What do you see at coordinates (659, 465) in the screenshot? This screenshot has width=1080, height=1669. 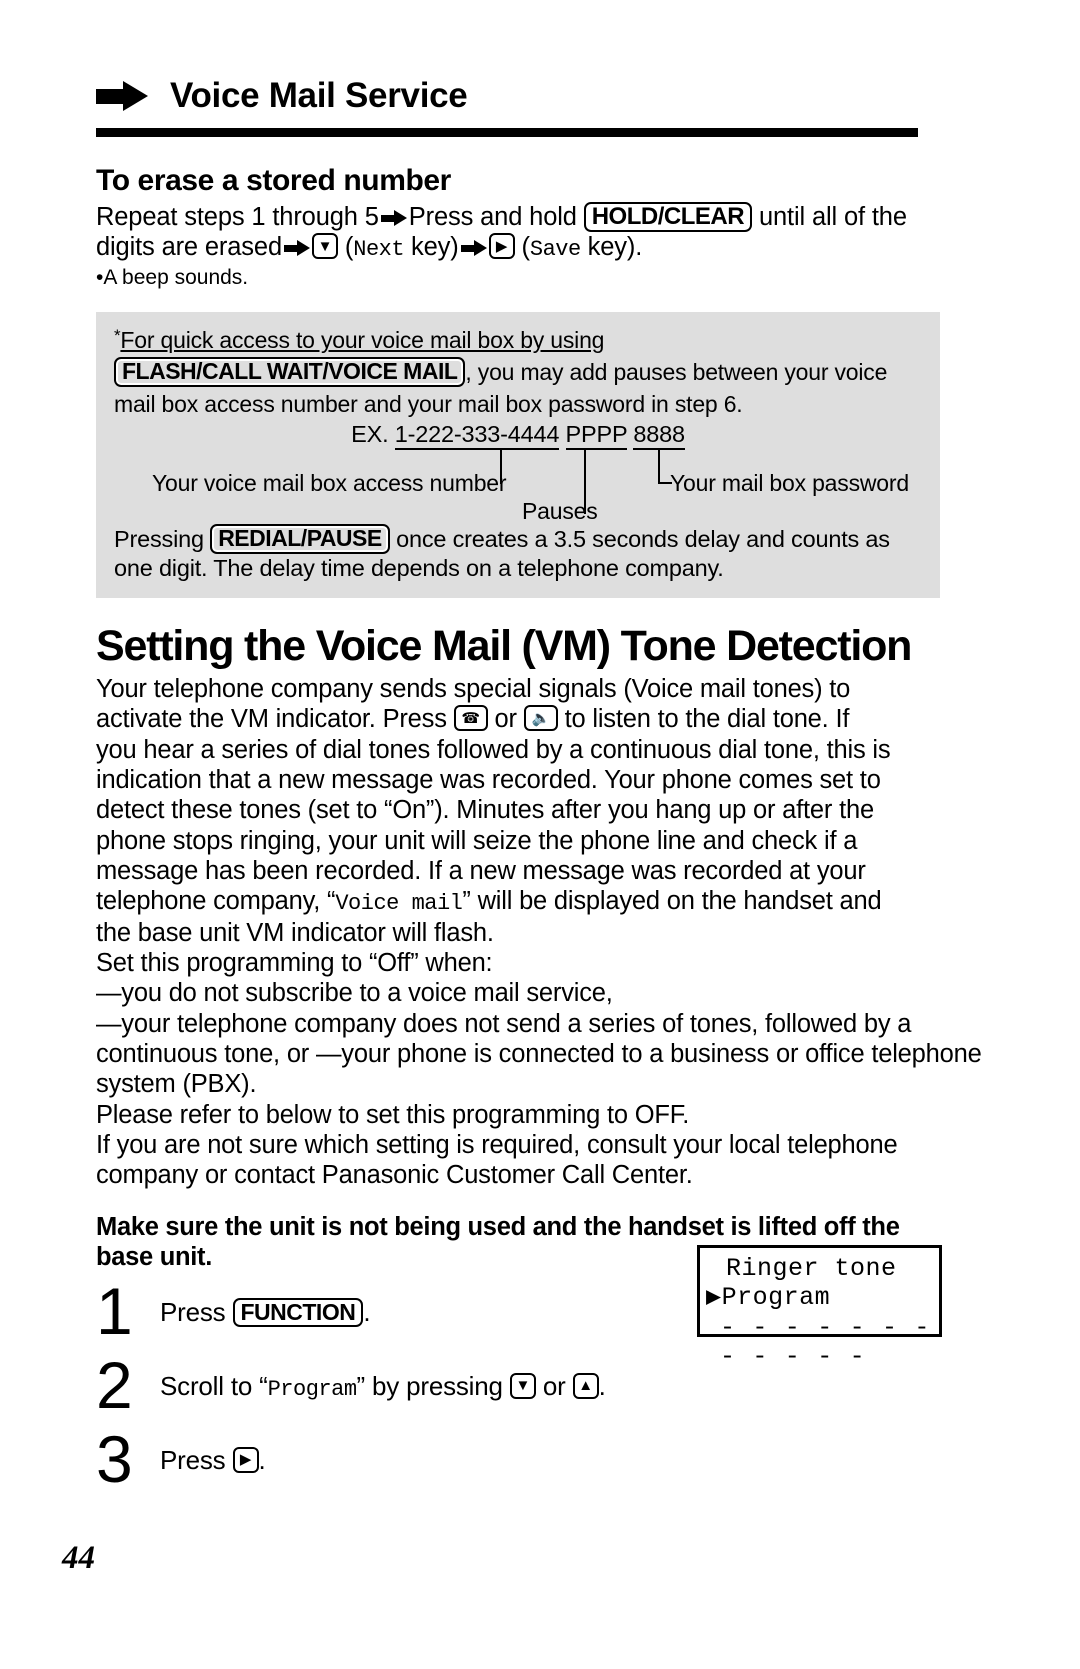 I see `leader-line-password` at bounding box center [659, 465].